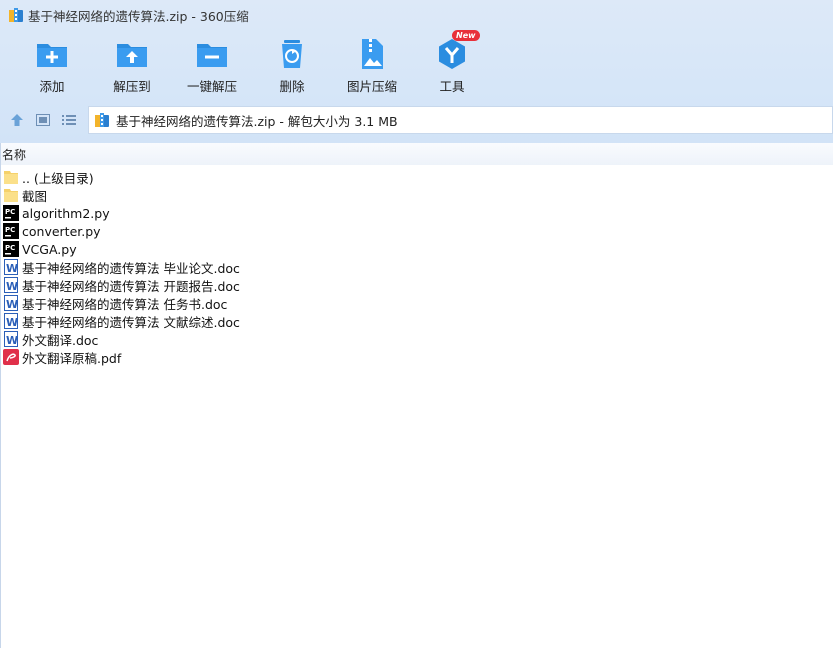  Describe the element at coordinates (131, 268) in the screenshot. I see `file-name: 基于神经网络的遗传算法 毕业论文.doc` at that location.